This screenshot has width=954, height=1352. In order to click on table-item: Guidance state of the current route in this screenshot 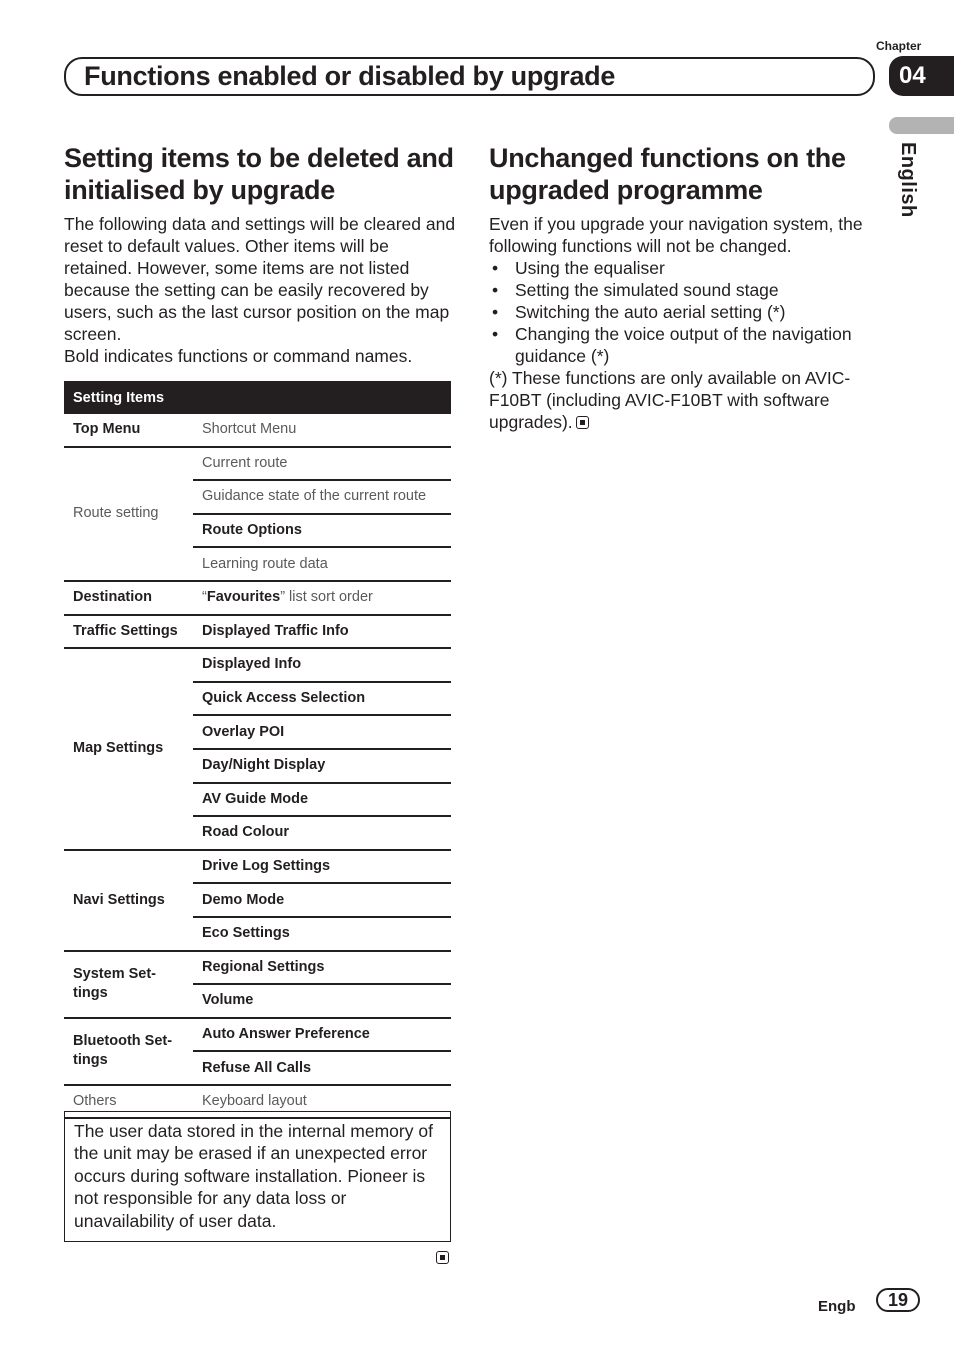, I will do `click(322, 497)`.